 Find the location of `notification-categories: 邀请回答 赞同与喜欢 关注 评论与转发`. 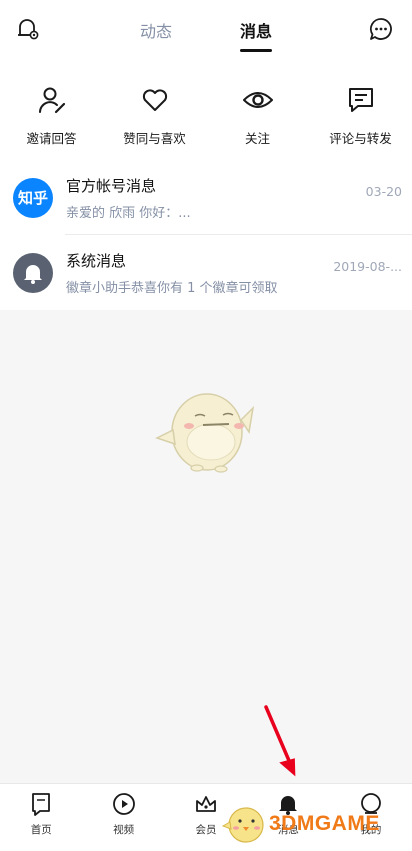

notification-categories: 邀请回答 赞同与喜欢 关注 评论与转发 is located at coordinates (206, 110).